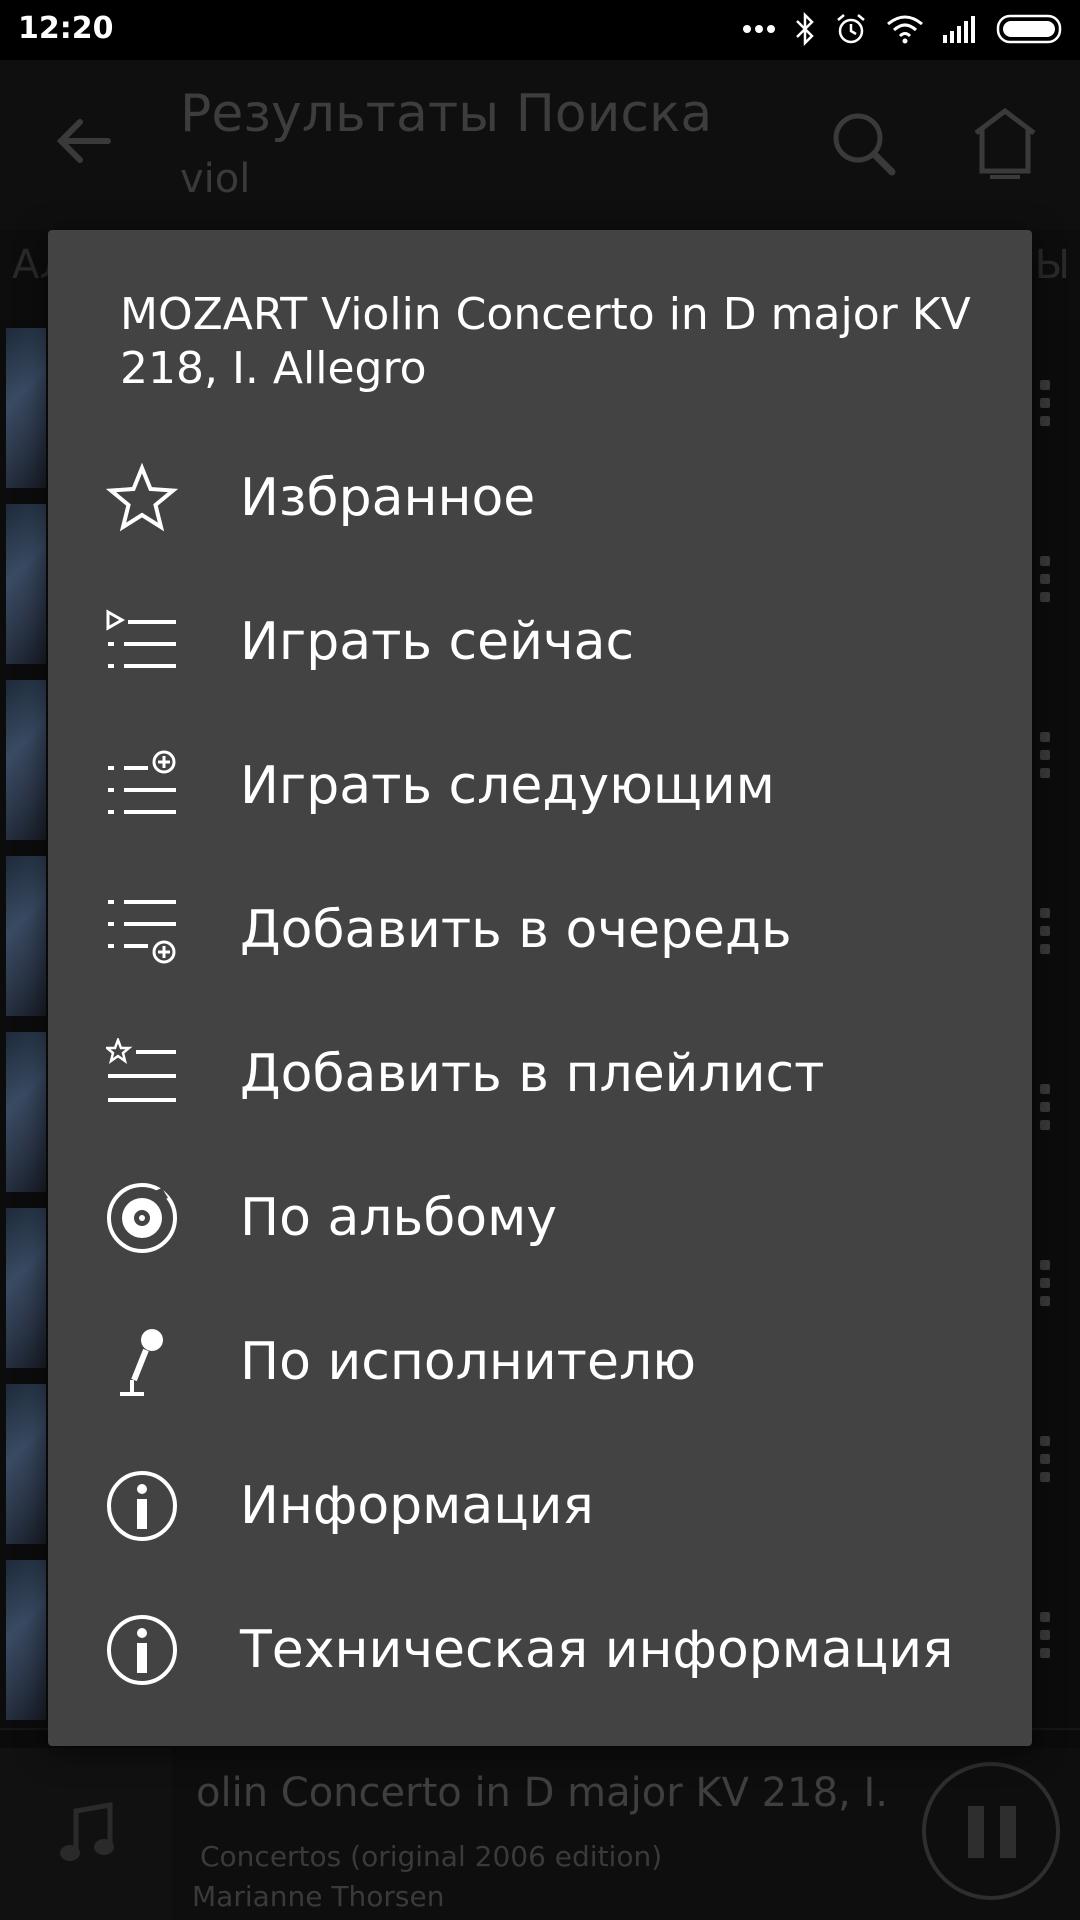 This screenshot has width=1080, height=1920. I want to click on search-query: viol, so click(215, 179).